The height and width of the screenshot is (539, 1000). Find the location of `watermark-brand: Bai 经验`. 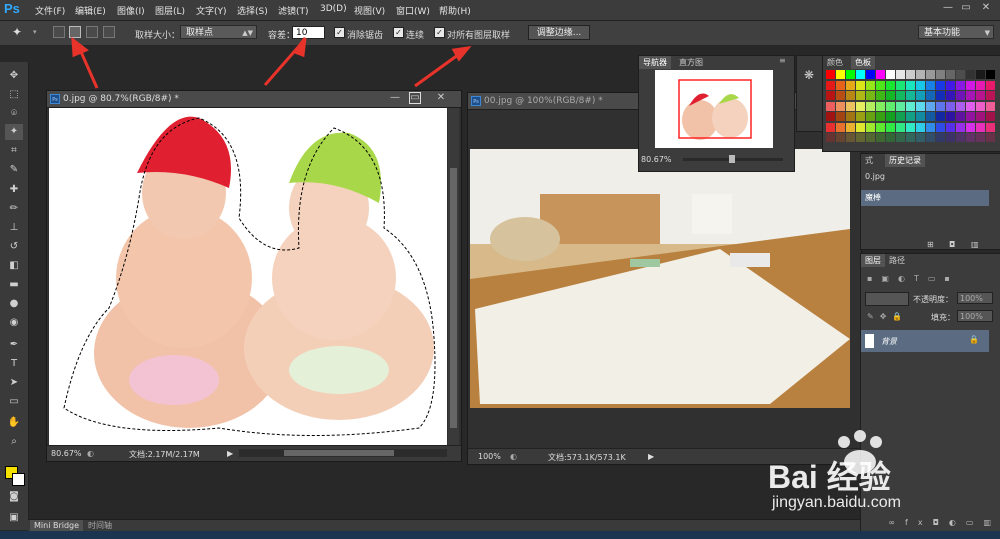

watermark-brand: Bai 经验 is located at coordinates (829, 477).